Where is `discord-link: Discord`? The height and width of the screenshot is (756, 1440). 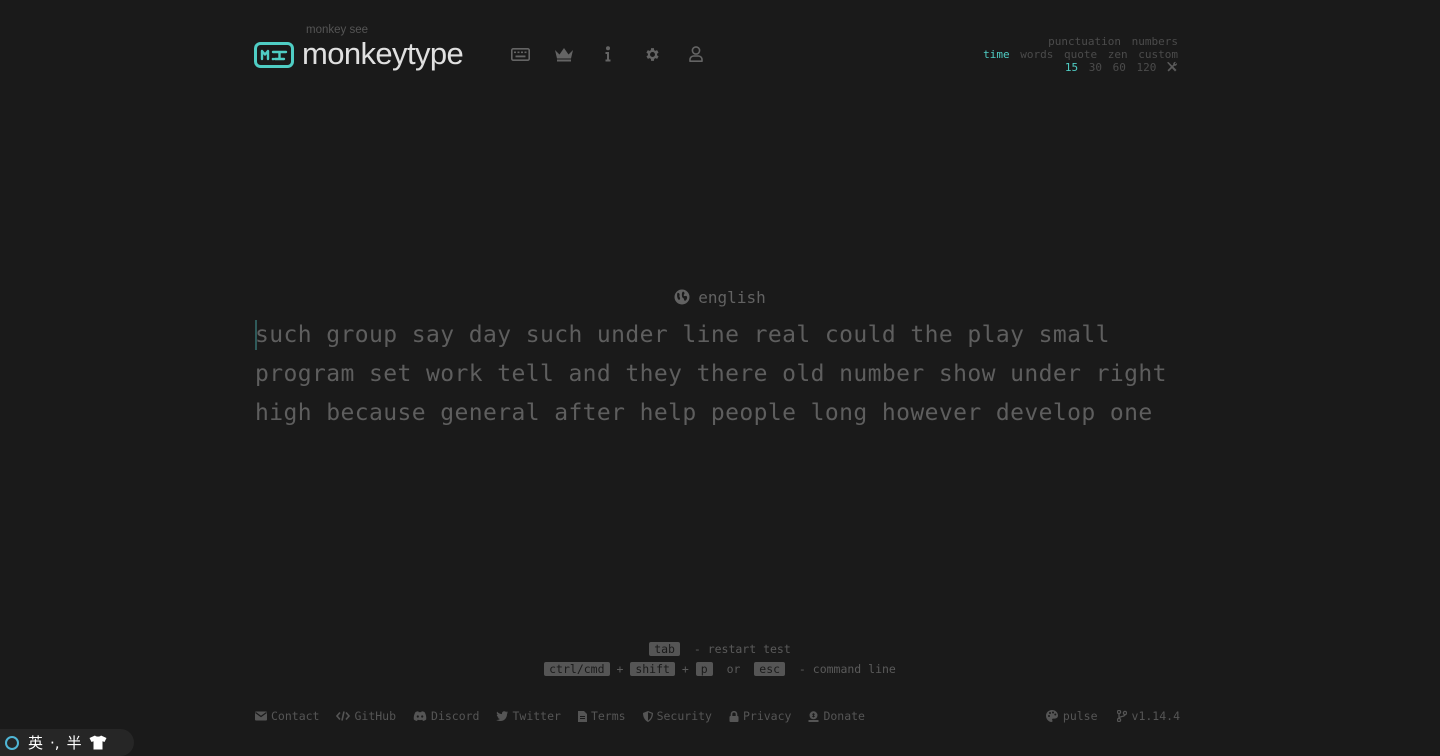
discord-link: Discord is located at coordinates (446, 716).